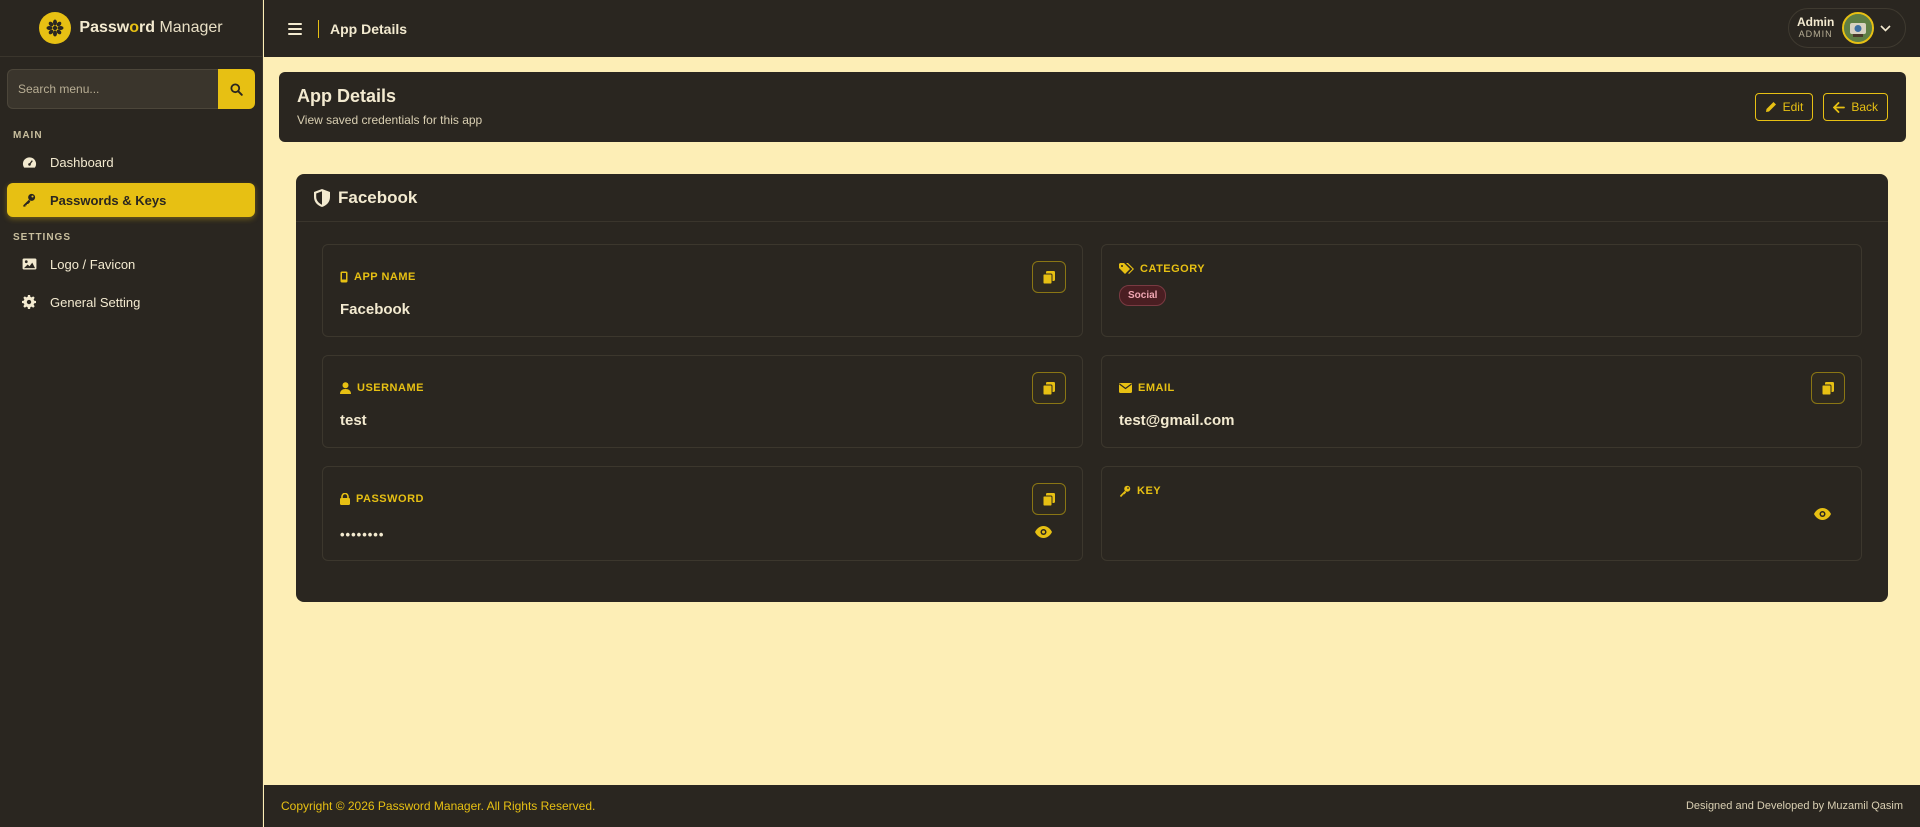 Image resolution: width=1920 pixels, height=827 pixels. I want to click on user-icon, so click(345, 388).